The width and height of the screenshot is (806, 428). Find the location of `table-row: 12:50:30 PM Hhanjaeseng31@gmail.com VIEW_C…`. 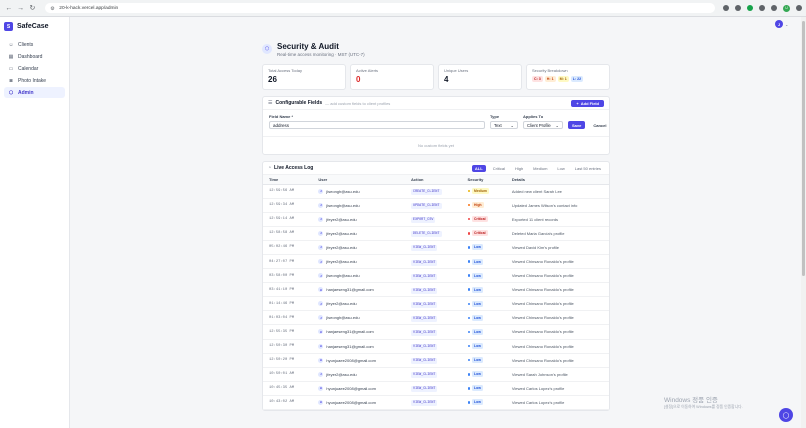

table-row: 12:50:30 PM Hhanjaeseng31@gmail.com VIEW_C… is located at coordinates (436, 346).